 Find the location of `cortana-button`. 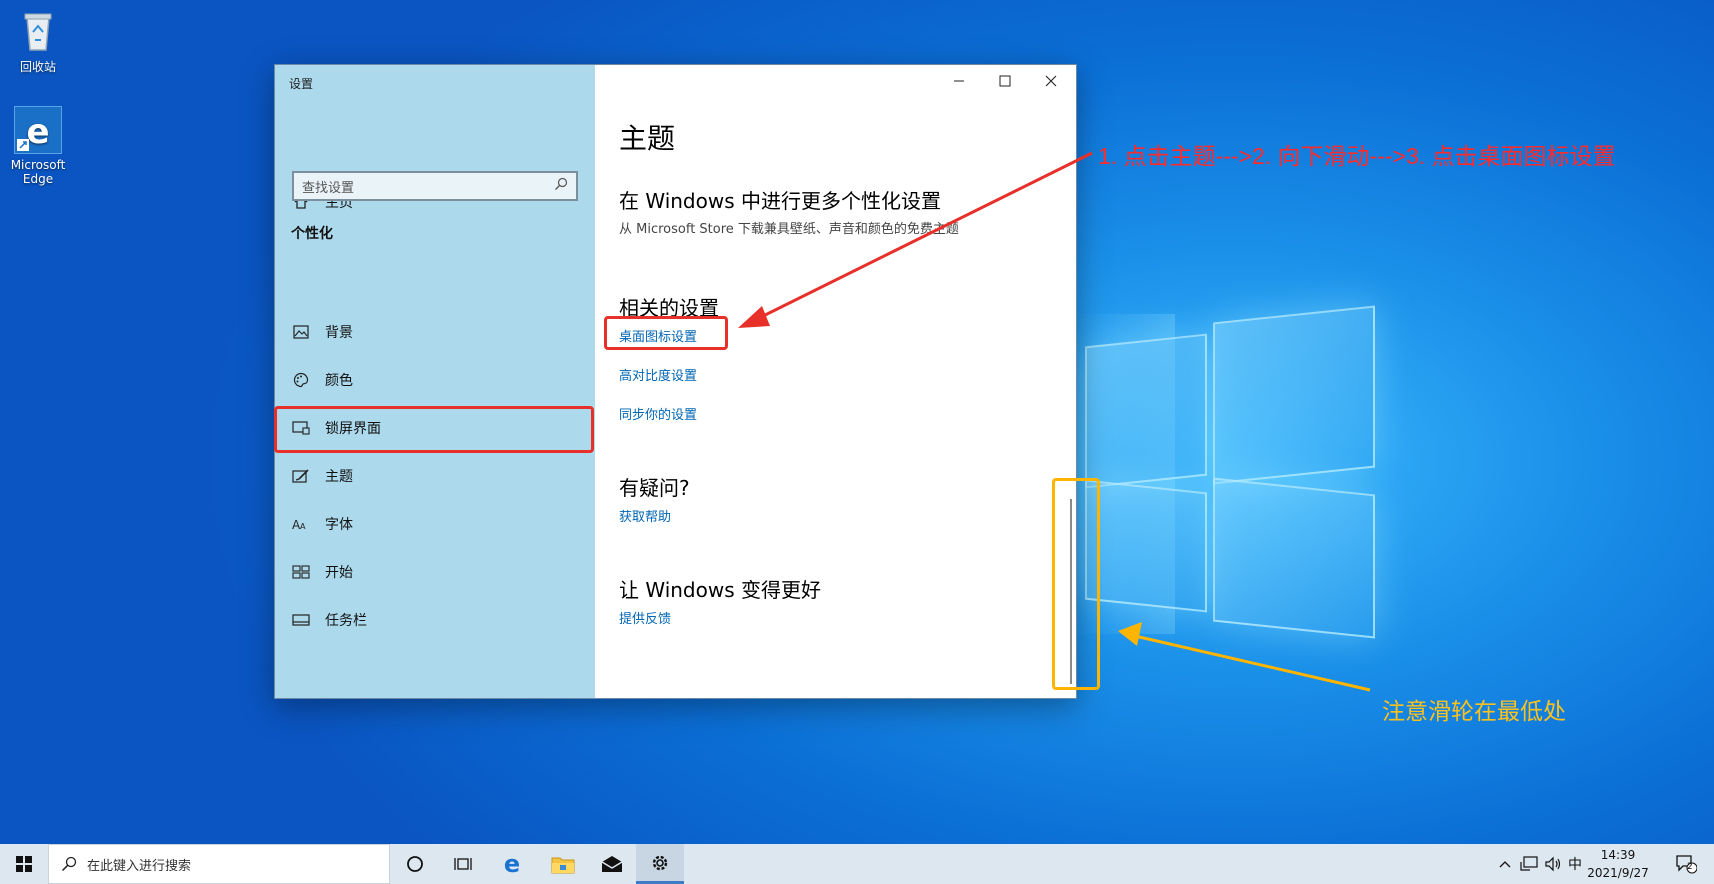

cortana-button is located at coordinates (415, 864).